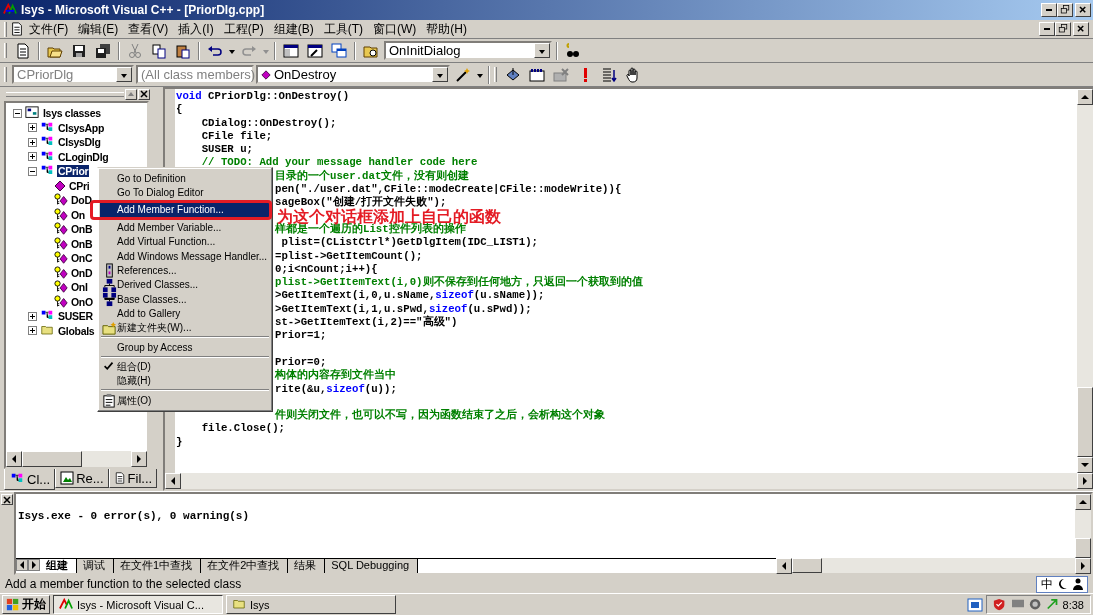 The width and height of the screenshot is (1093, 615). What do you see at coordinates (95, 566) in the screenshot?
I see `output-tab: 调试` at bounding box center [95, 566].